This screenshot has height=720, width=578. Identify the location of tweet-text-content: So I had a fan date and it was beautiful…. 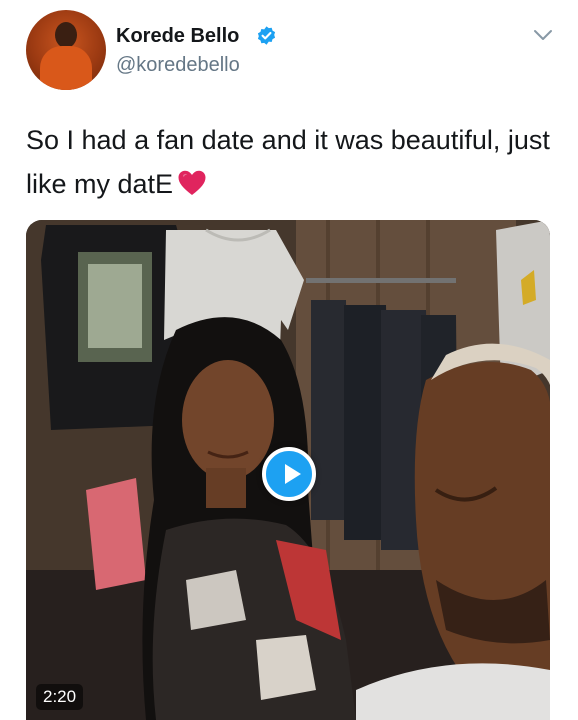
(288, 162).